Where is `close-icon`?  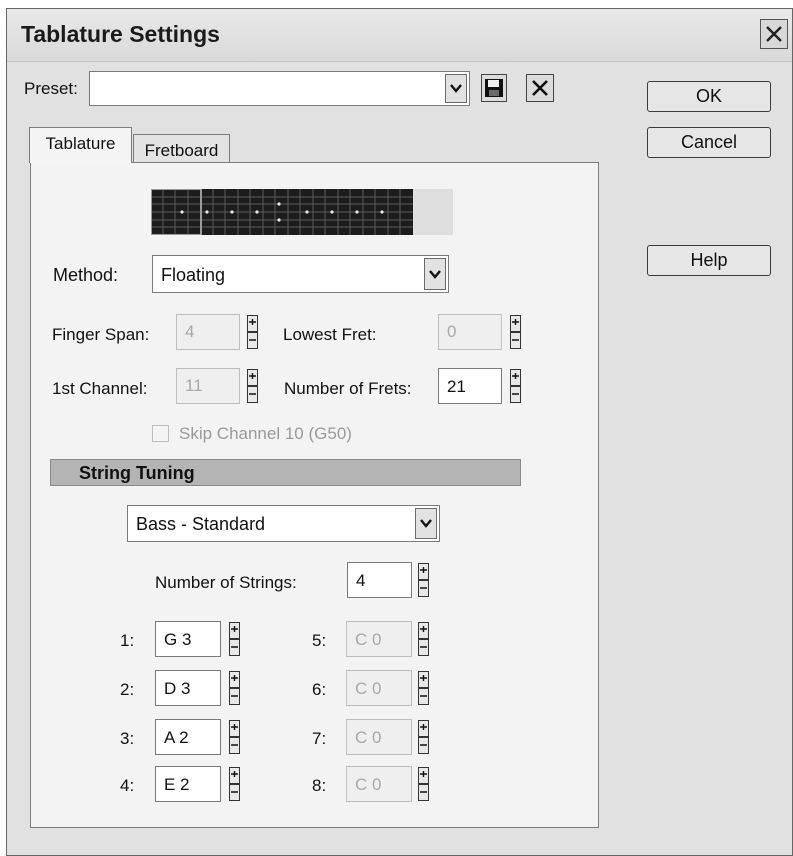
close-icon is located at coordinates (774, 34).